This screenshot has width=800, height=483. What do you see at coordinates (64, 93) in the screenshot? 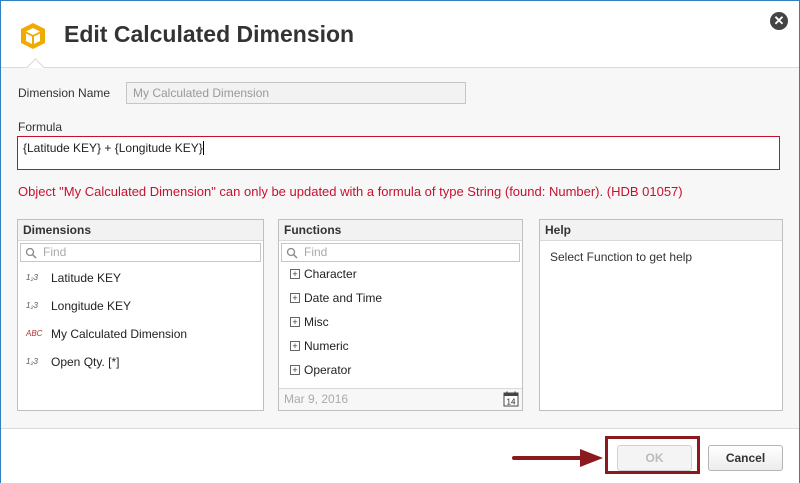
I see `dimension-name-label: Dimension Name` at bounding box center [64, 93].